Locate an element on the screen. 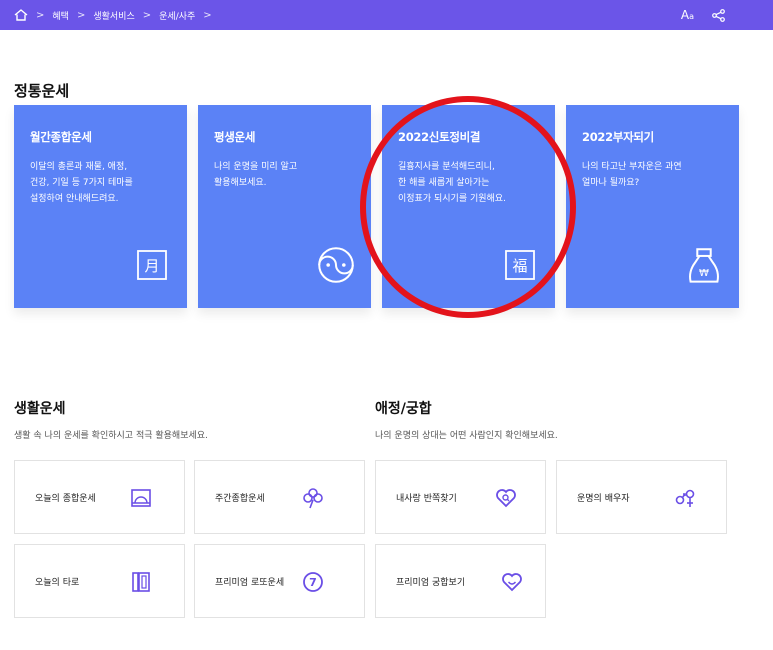  home-icon is located at coordinates (21, 15).